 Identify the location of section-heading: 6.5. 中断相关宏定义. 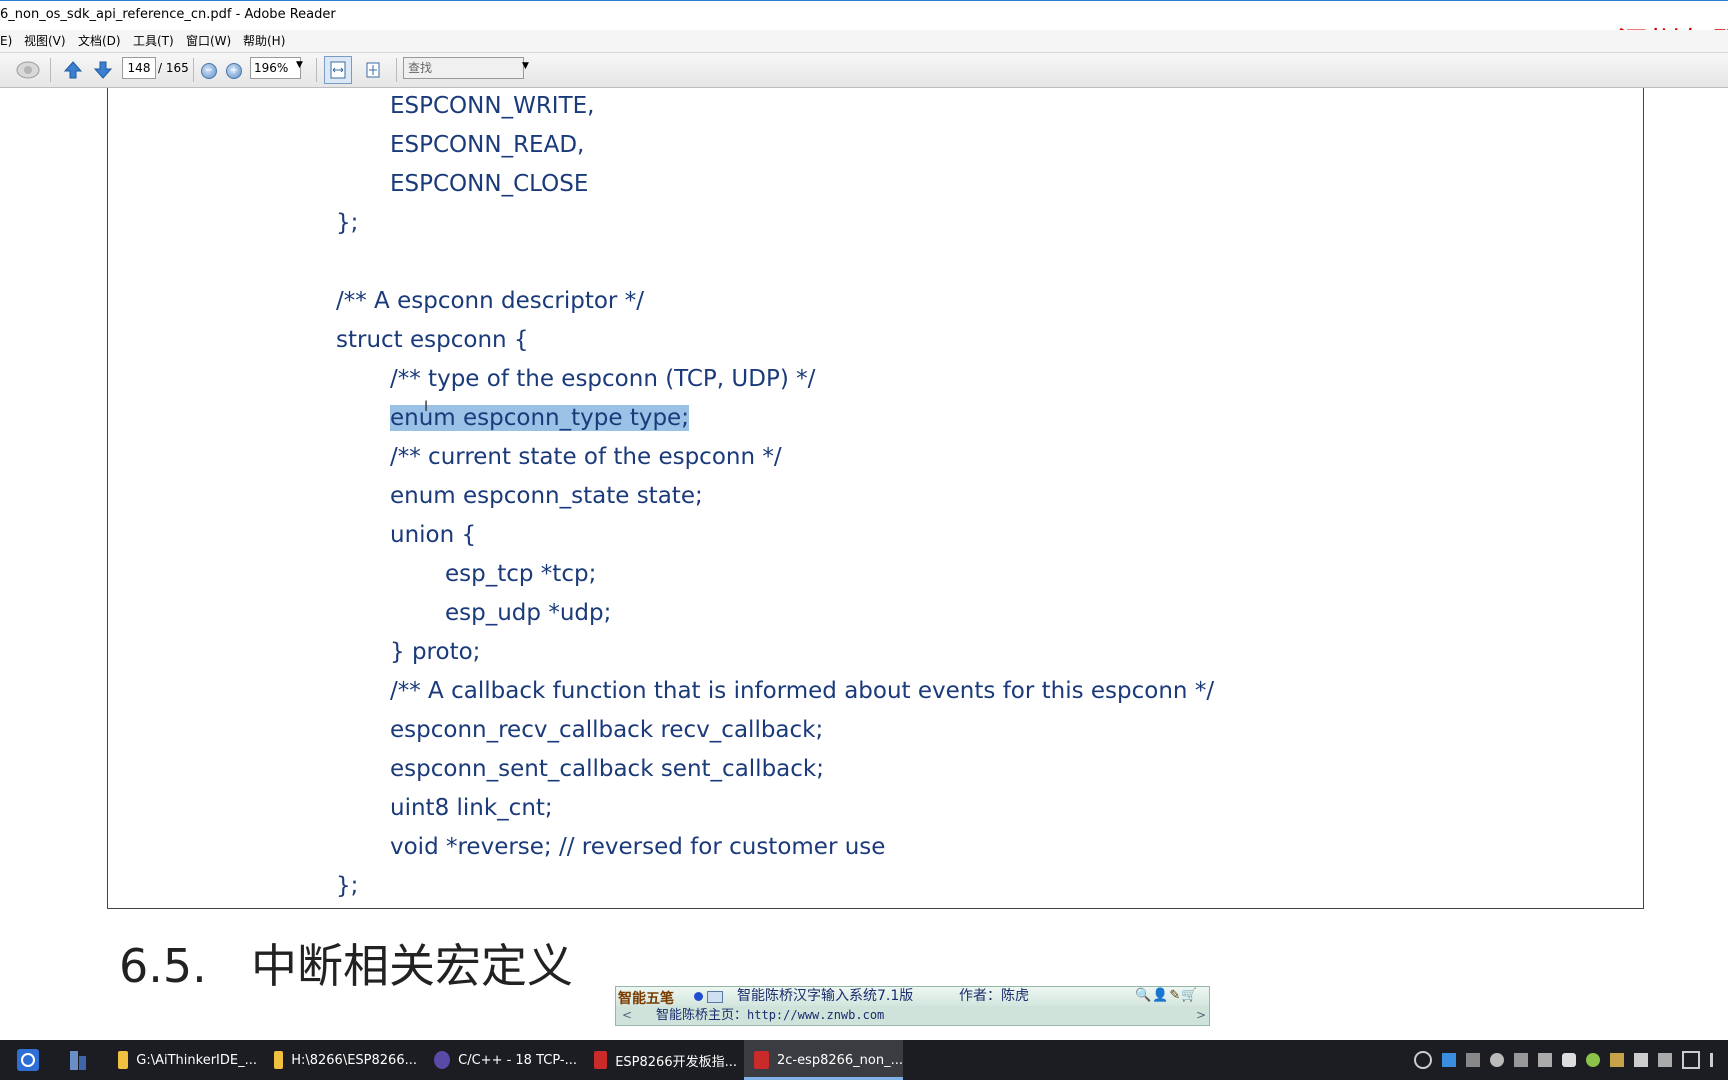
(346, 963).